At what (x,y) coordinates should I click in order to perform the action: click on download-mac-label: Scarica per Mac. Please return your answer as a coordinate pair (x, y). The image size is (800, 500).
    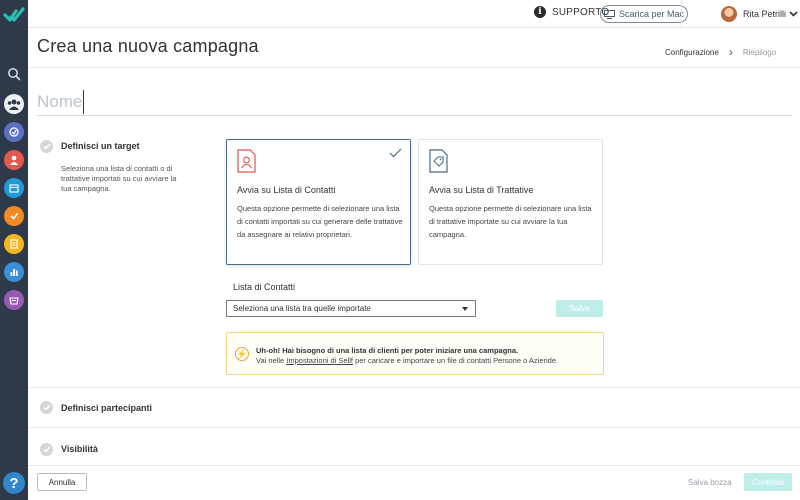
    Looking at the image, I should click on (651, 14).